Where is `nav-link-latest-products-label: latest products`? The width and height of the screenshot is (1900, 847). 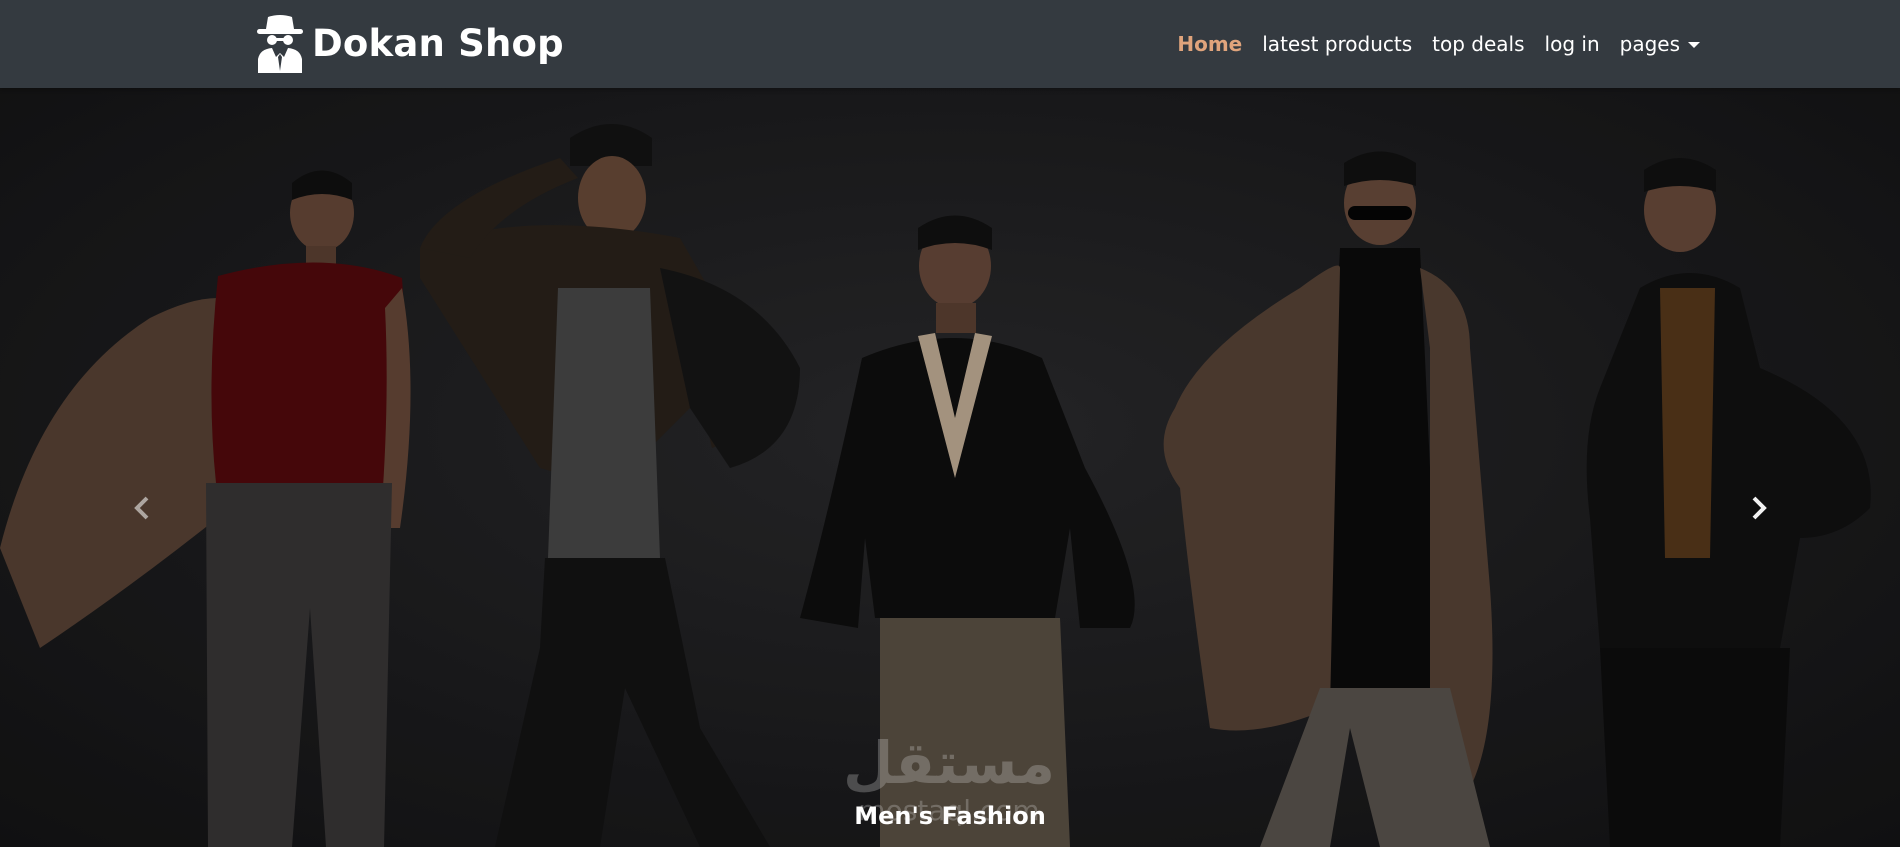
nav-link-latest-products-label: latest products is located at coordinates (1337, 44).